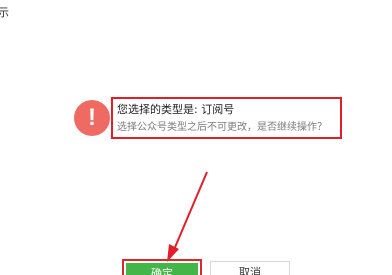  I want to click on corner-text-fragment: 示, so click(4, 12).